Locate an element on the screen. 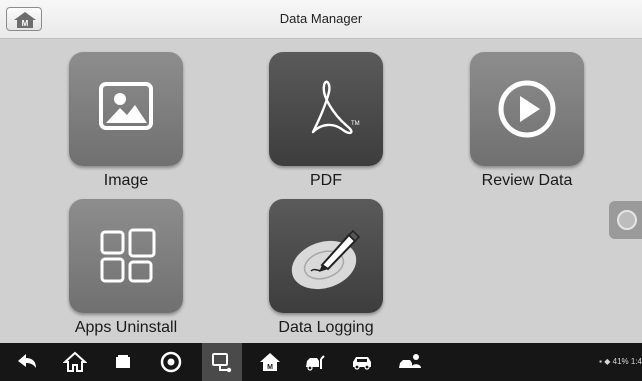  nav-maxisys-home-button: M is located at coordinates (270, 362).